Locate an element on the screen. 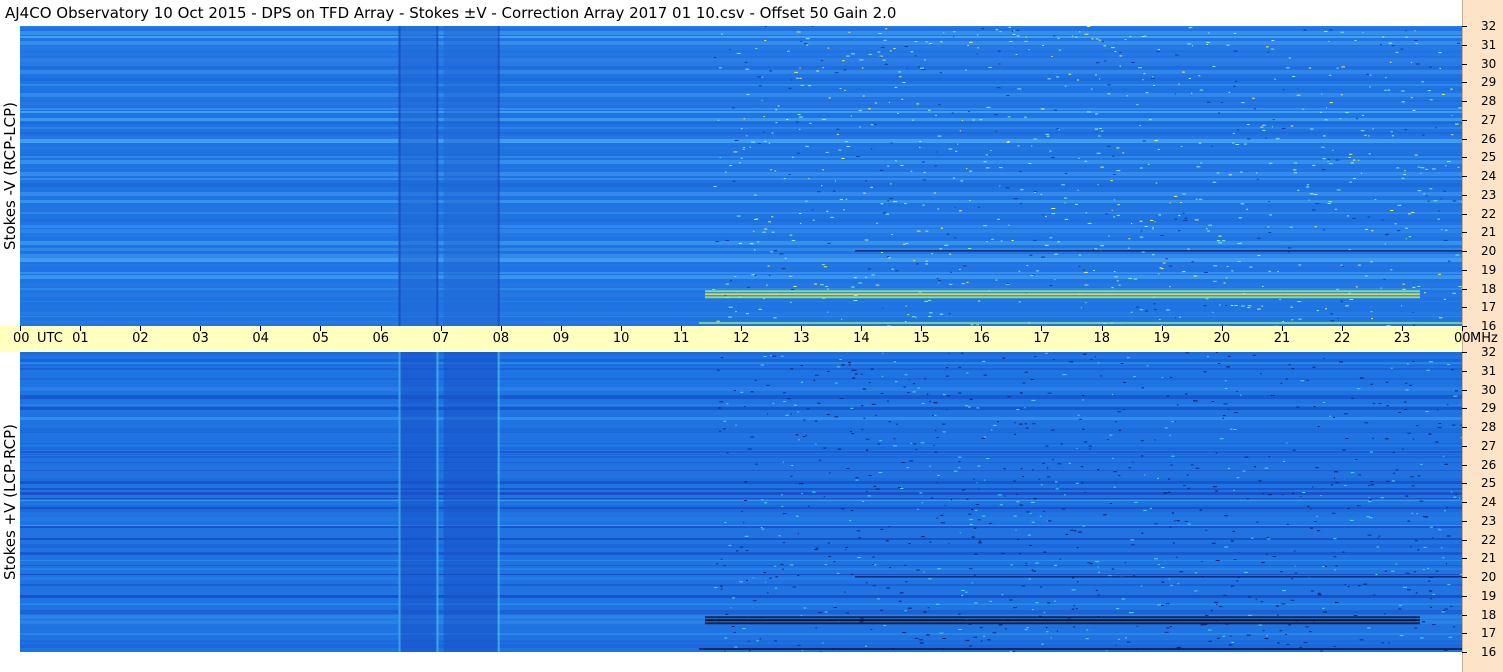 The width and height of the screenshot is (1503, 672). gap-column is located at coordinates (418, 176).